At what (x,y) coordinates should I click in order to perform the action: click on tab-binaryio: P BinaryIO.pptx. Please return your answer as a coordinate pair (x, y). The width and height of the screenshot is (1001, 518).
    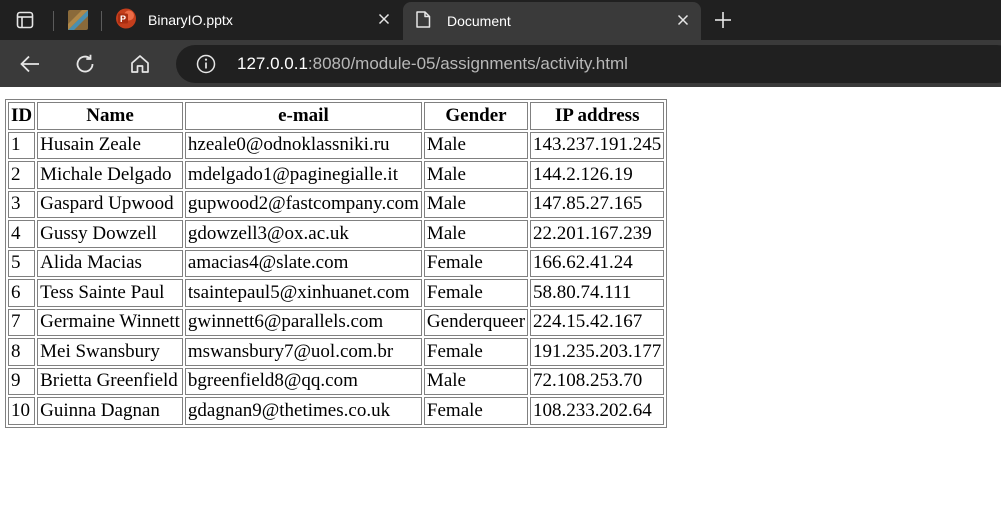
    Looking at the image, I should click on (253, 20).